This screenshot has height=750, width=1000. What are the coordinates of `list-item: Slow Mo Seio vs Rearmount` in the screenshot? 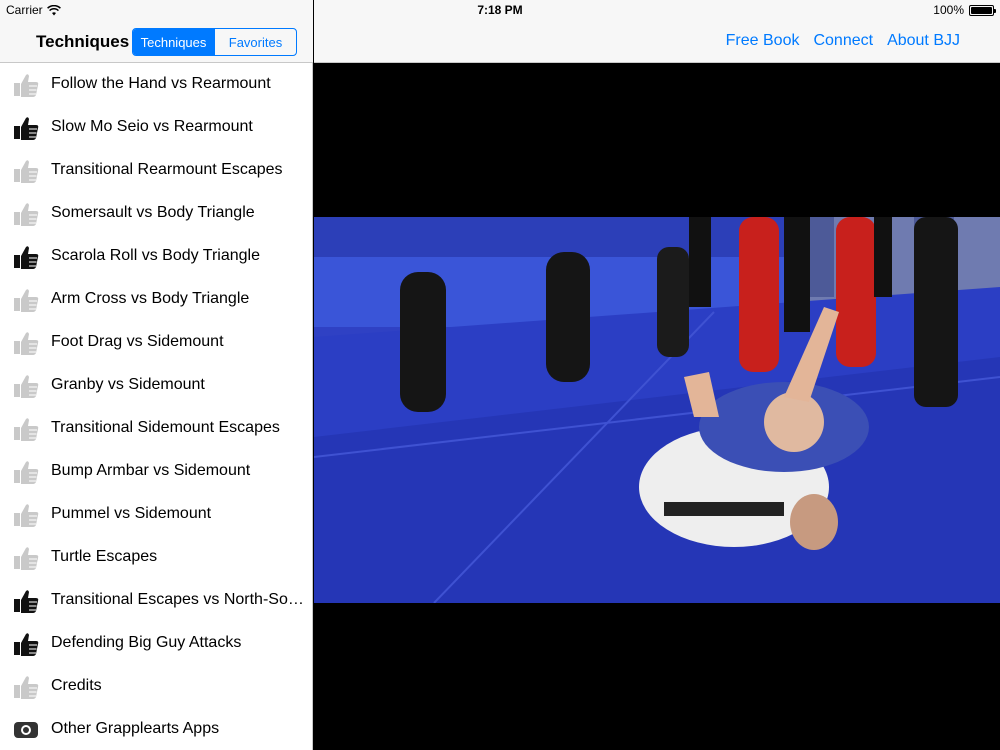 It's located at (156, 127).